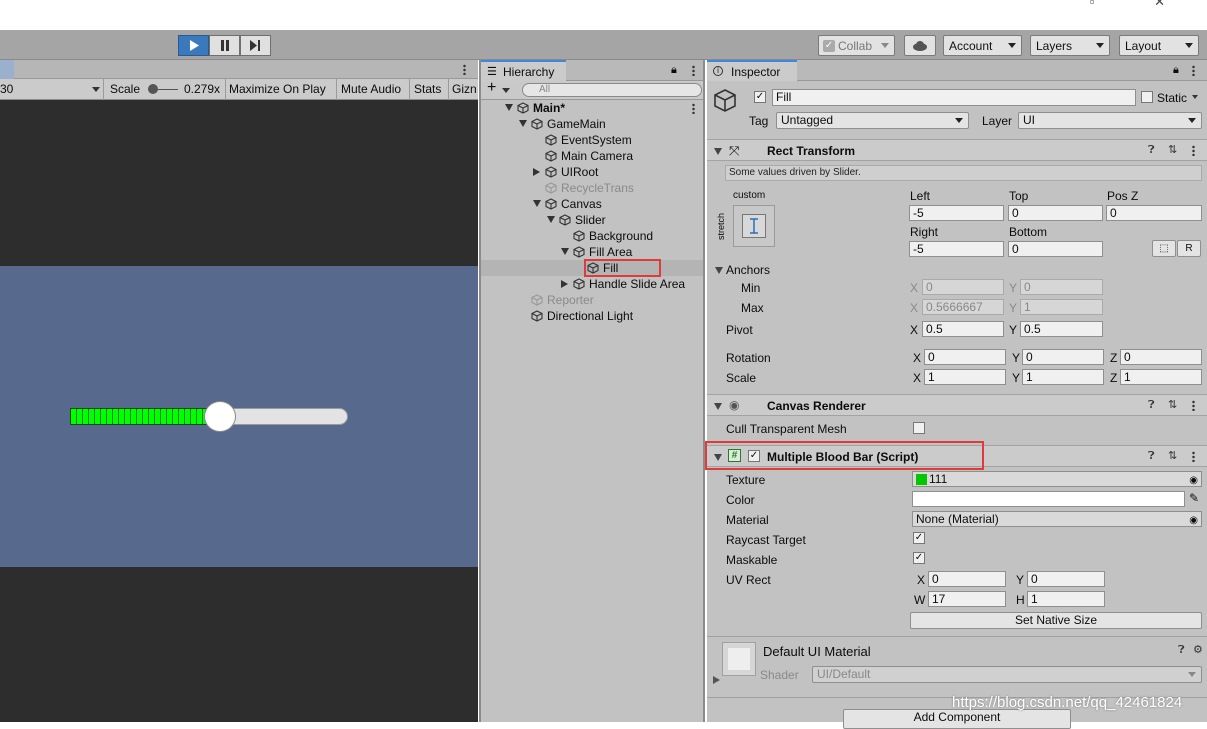 The height and width of the screenshot is (729, 1207). I want to click on layers-dropdown: Layers, so click(1070, 45).